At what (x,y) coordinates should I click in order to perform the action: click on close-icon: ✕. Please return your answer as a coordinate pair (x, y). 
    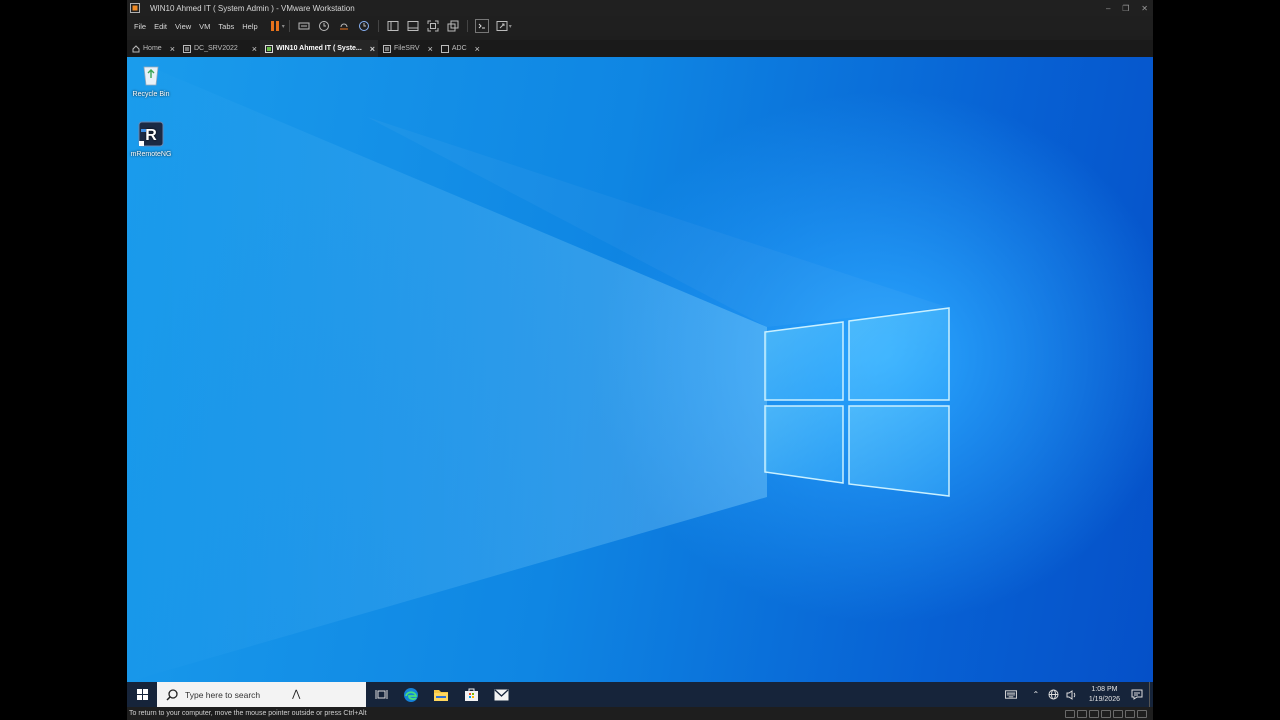
    Looking at the image, I should click on (1144, 8).